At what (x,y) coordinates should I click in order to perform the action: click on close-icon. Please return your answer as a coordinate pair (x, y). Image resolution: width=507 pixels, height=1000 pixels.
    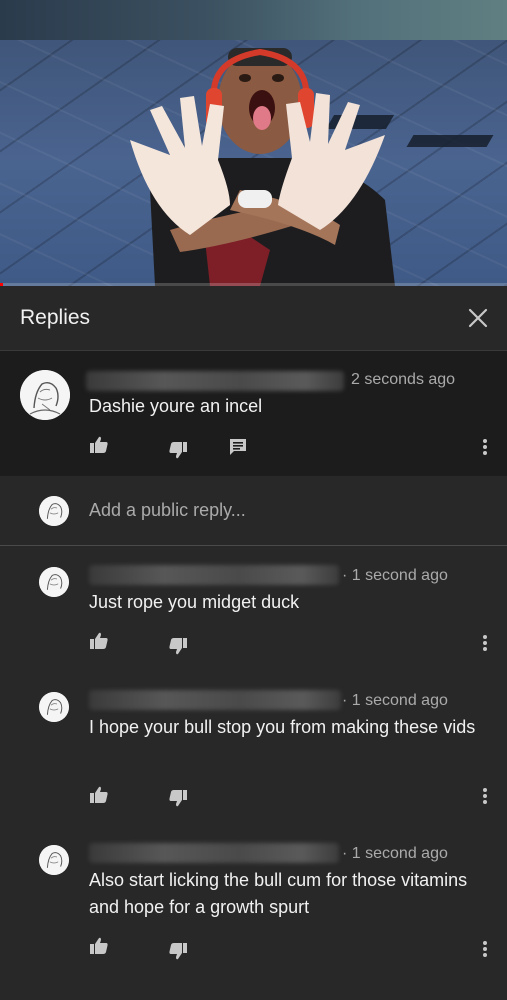
    Looking at the image, I should click on (478, 318).